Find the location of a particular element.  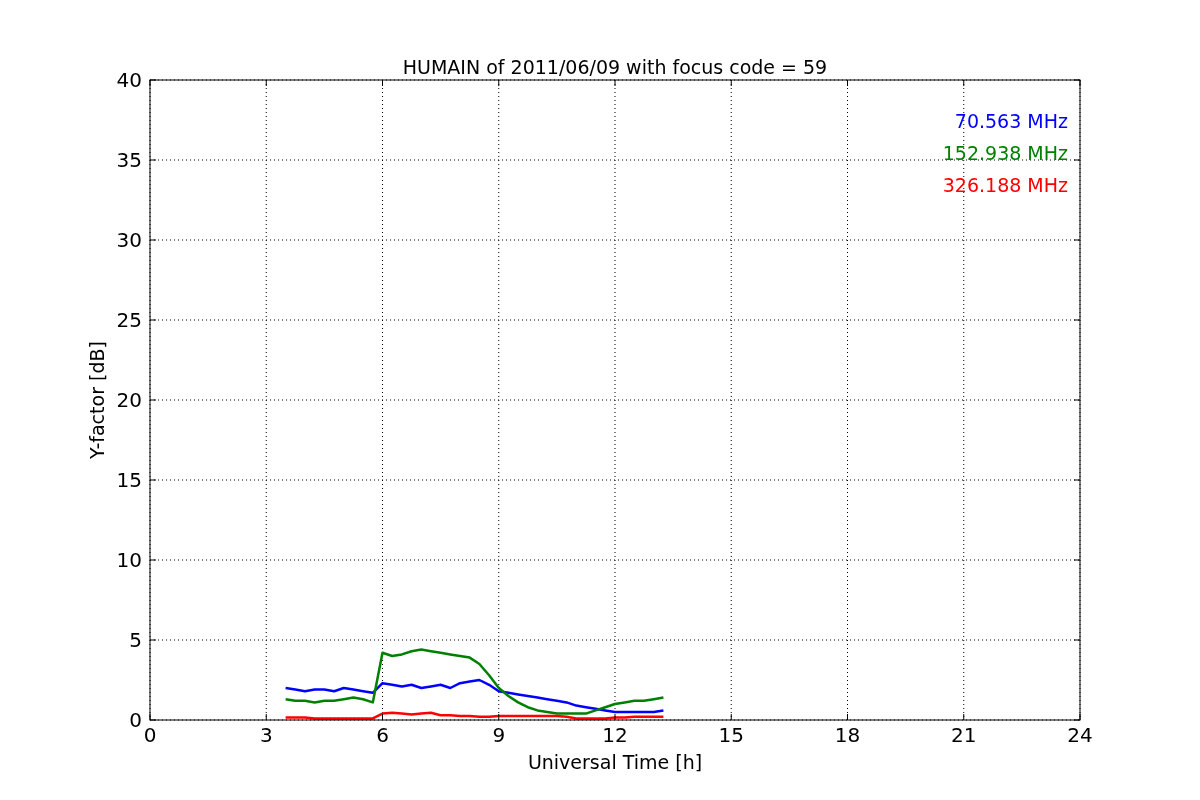

tick-label: 9 is located at coordinates (499, 735).